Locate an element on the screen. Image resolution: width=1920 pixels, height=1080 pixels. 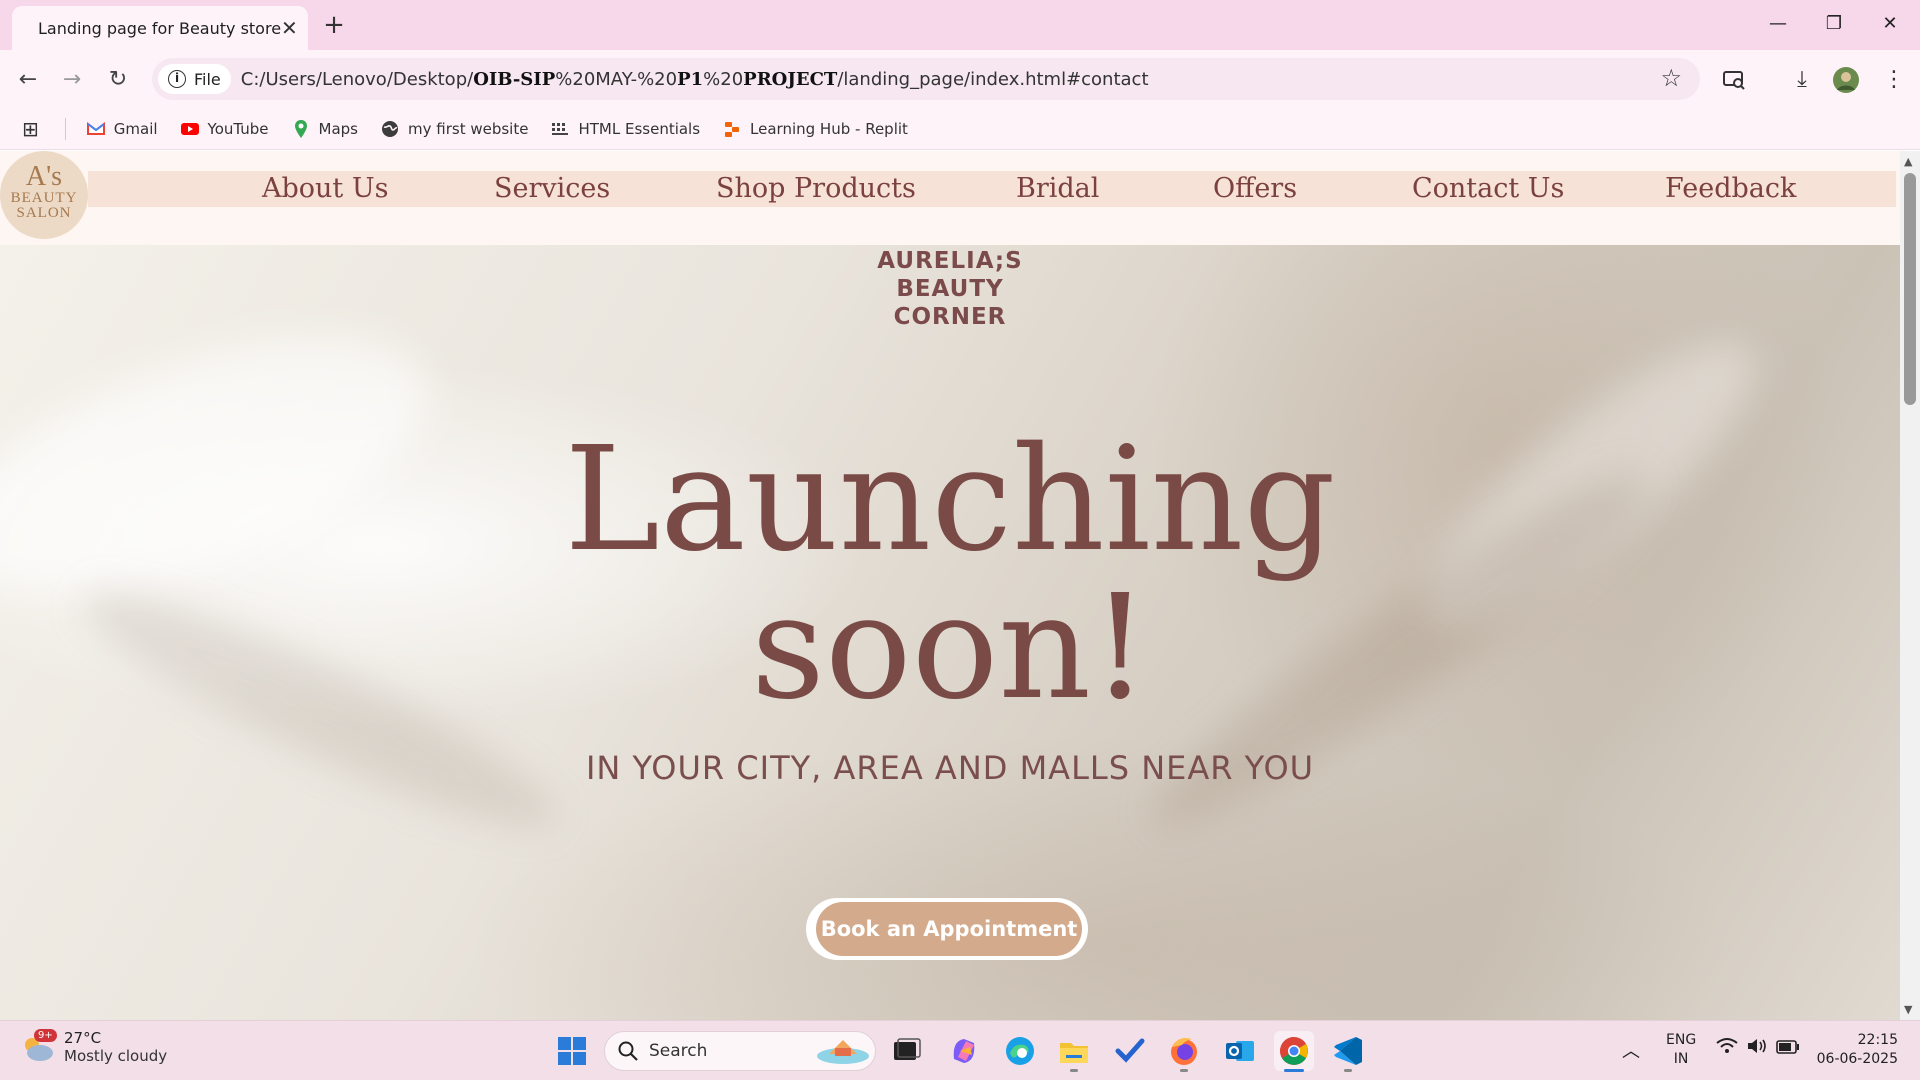
site-info-chip: i File is located at coordinates (194, 79).